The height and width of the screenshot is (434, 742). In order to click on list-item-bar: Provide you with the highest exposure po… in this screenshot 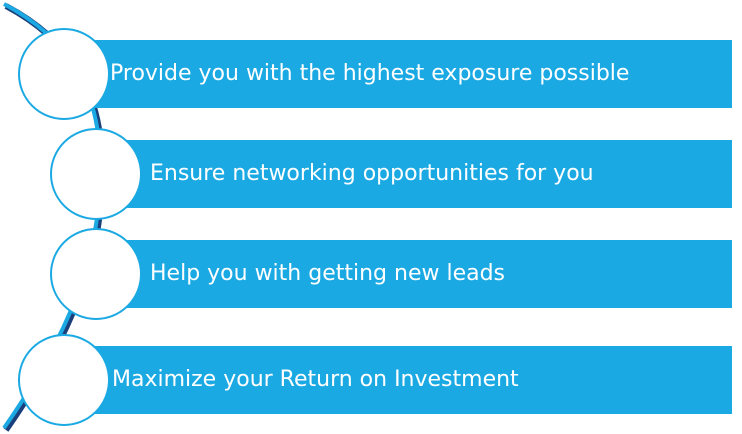, I will do `click(398, 74)`.